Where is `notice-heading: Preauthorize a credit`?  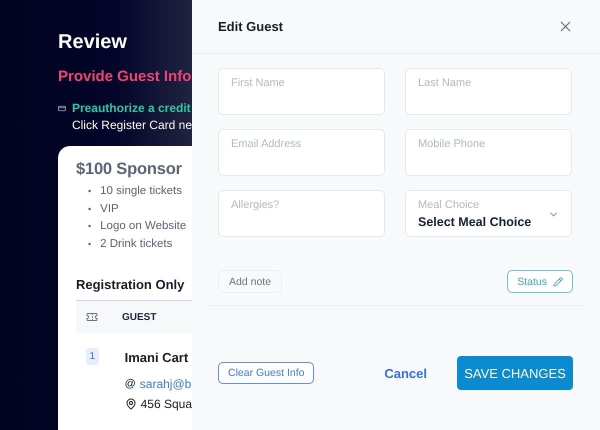
notice-heading: Preauthorize a credit is located at coordinates (132, 108).